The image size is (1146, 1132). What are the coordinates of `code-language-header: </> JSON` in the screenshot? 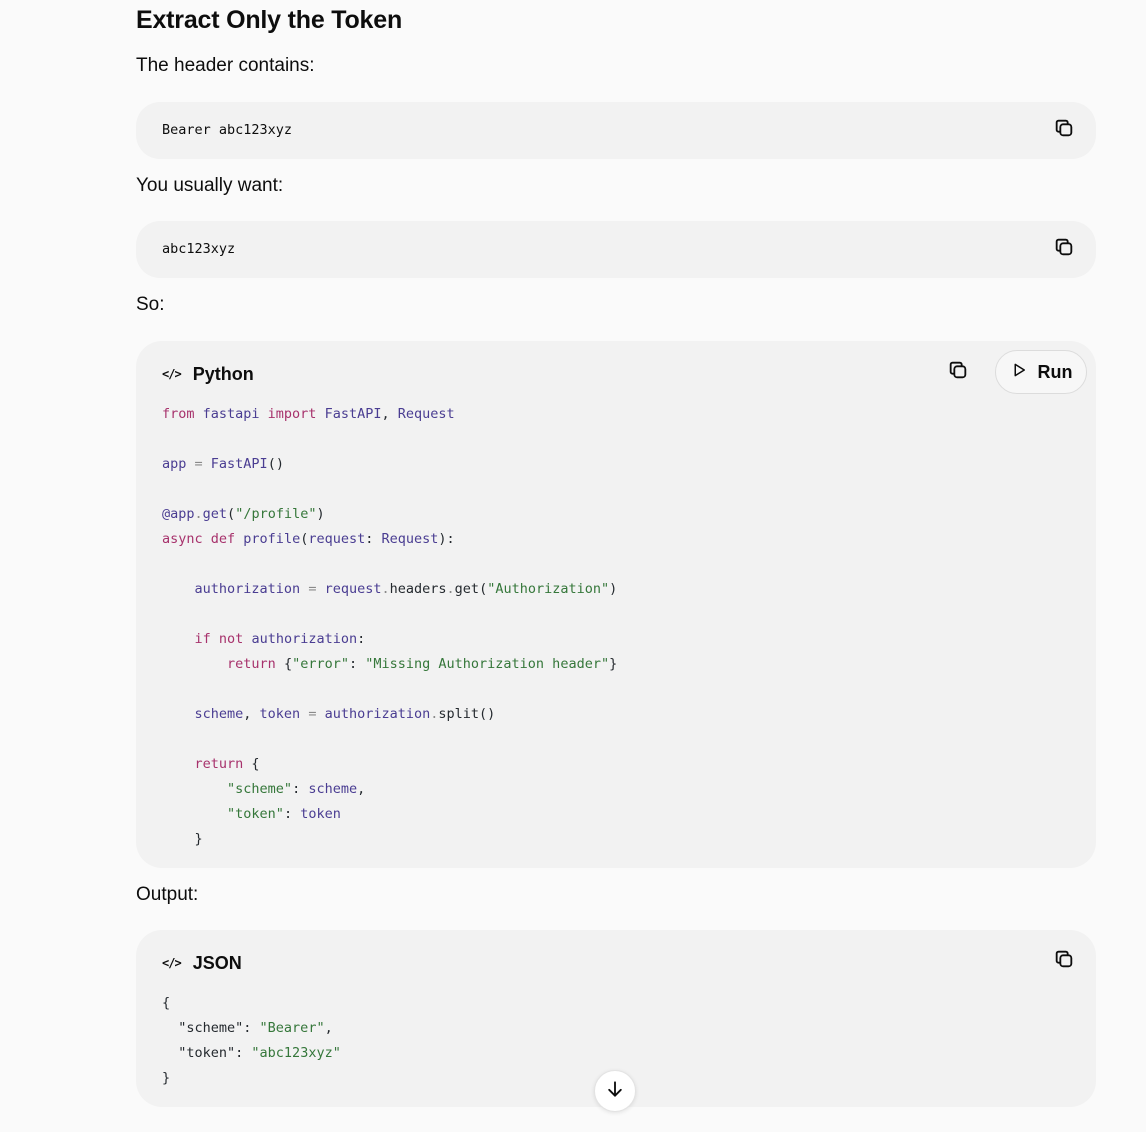 It's located at (202, 963).